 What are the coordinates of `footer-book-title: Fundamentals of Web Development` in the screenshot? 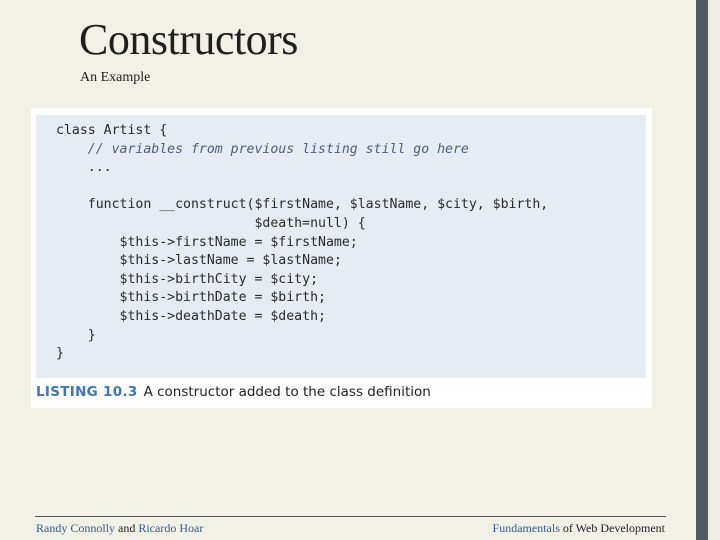 It's located at (579, 528).